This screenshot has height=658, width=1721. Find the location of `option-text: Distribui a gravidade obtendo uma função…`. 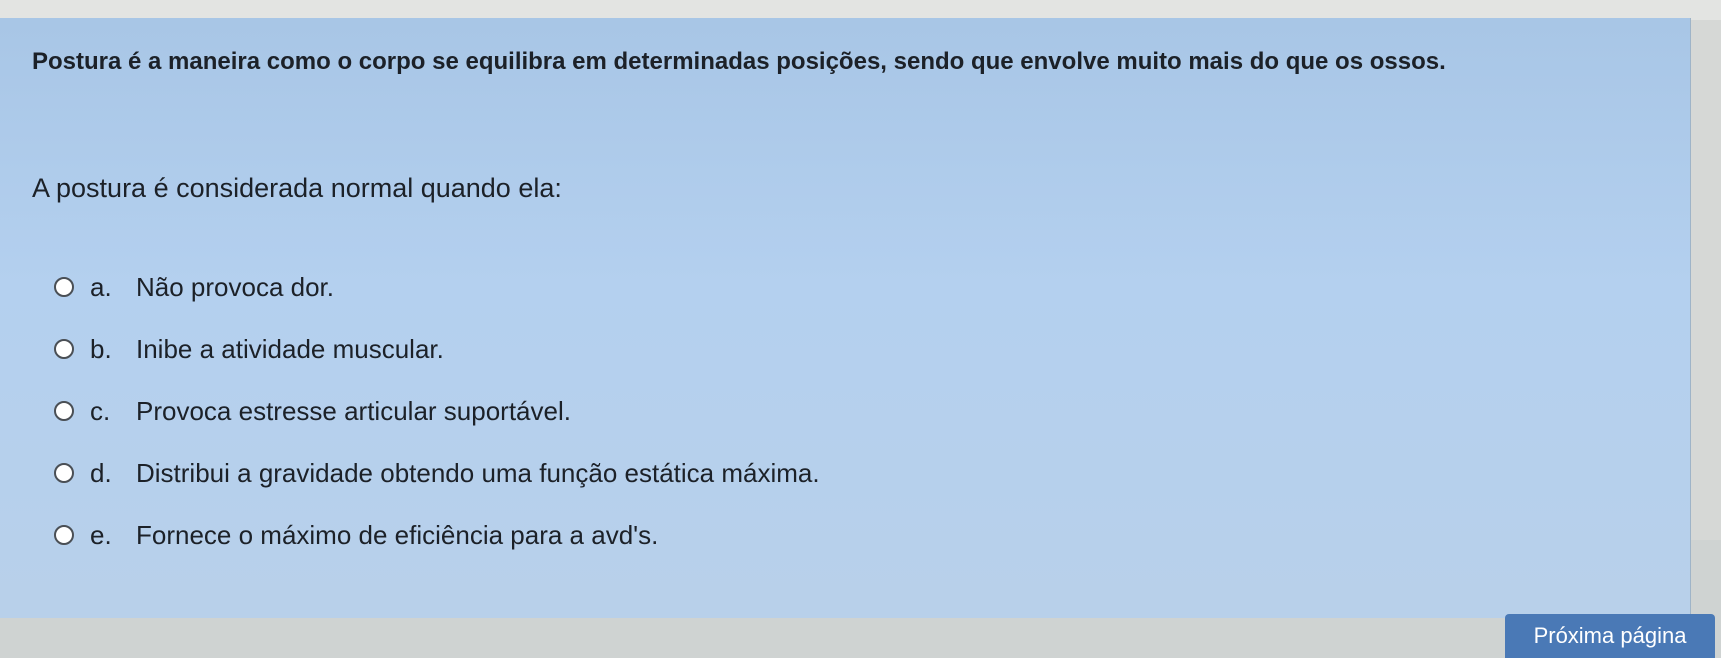

option-text: Distribui a gravidade obtendo uma função… is located at coordinates (478, 472).